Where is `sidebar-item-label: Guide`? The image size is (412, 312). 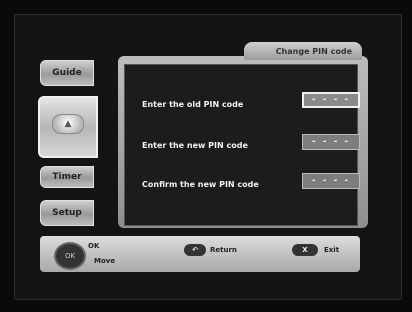 sidebar-item-label: Guide is located at coordinates (67, 73).